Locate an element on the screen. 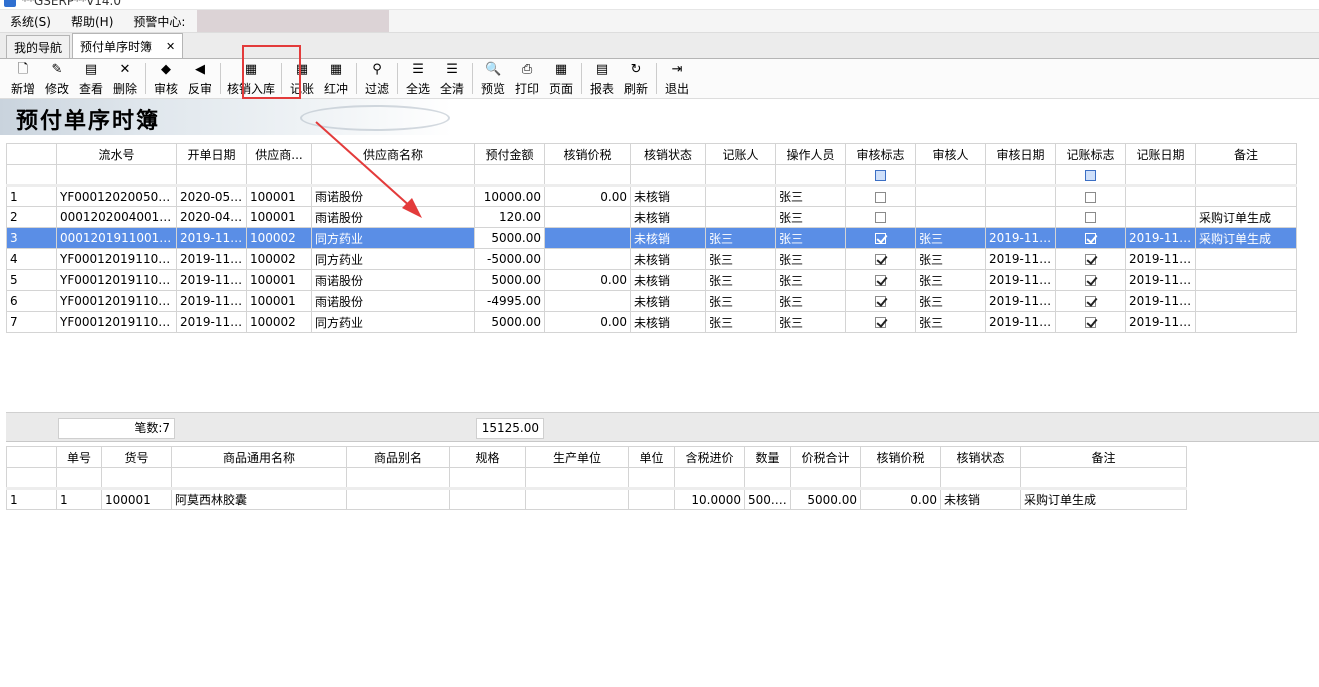 Image resolution: width=1319 pixels, height=687 pixels. column-header: 预付金额 is located at coordinates (509, 154).